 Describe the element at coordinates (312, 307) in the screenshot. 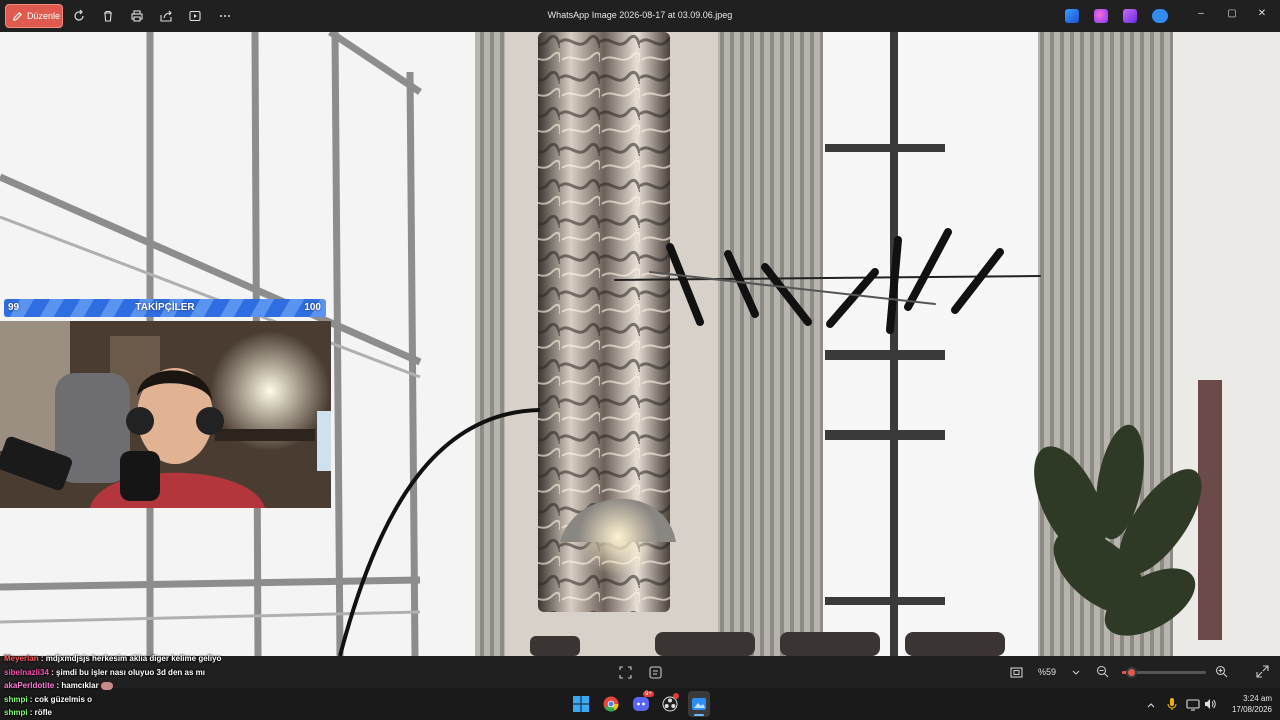

I see `follower-goal-target: 100` at that location.